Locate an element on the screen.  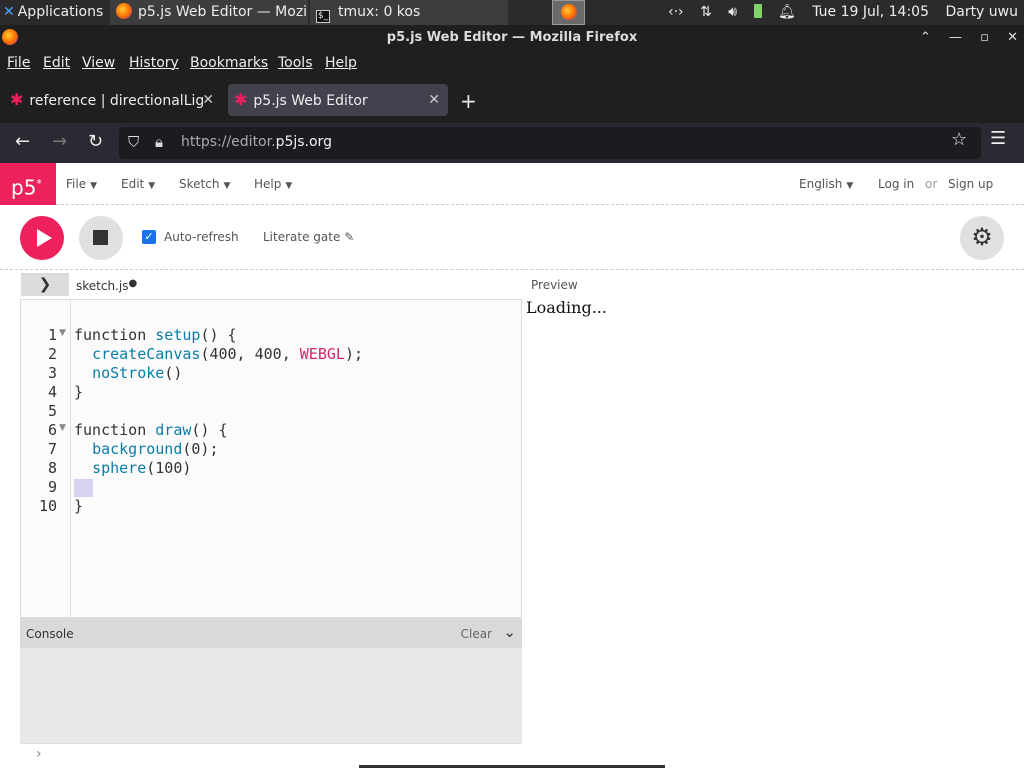
preview-label: Preview is located at coordinates (554, 285).